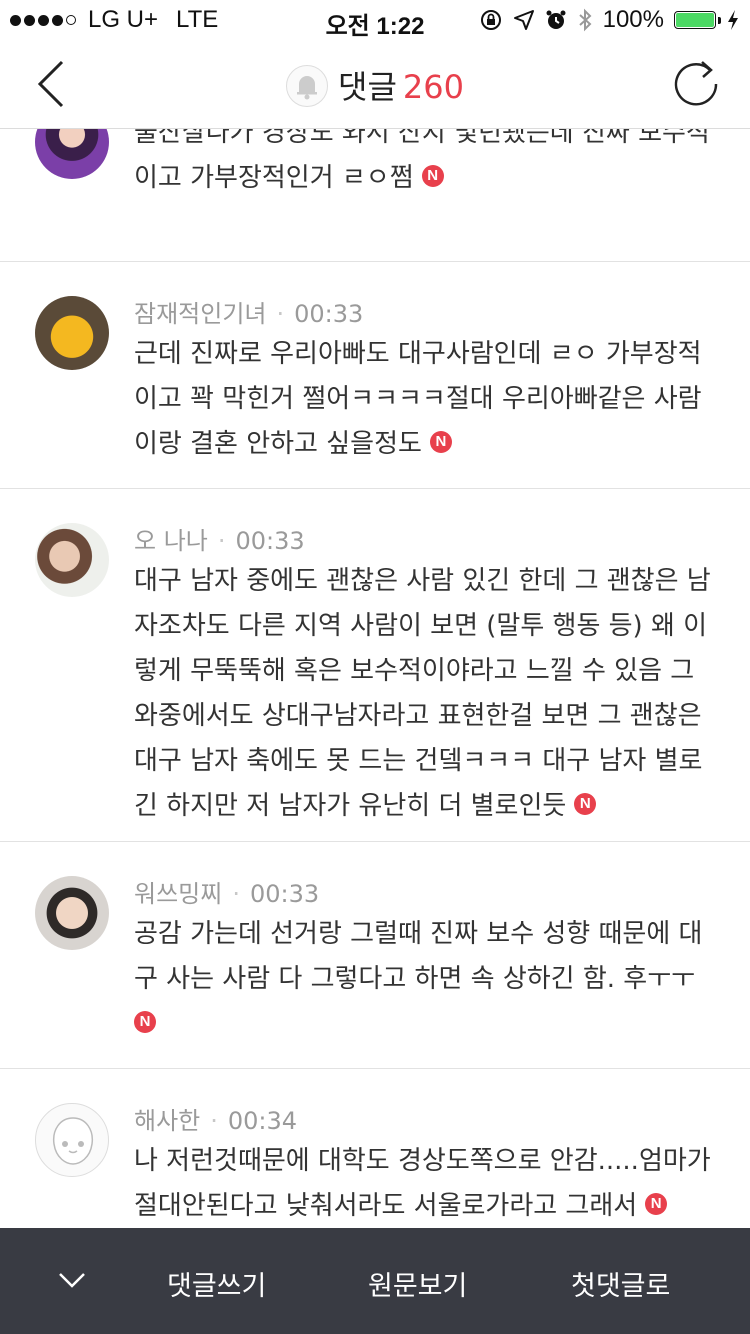 This screenshot has width=750, height=1334. I want to click on charging-bolt-icon, so click(733, 20).